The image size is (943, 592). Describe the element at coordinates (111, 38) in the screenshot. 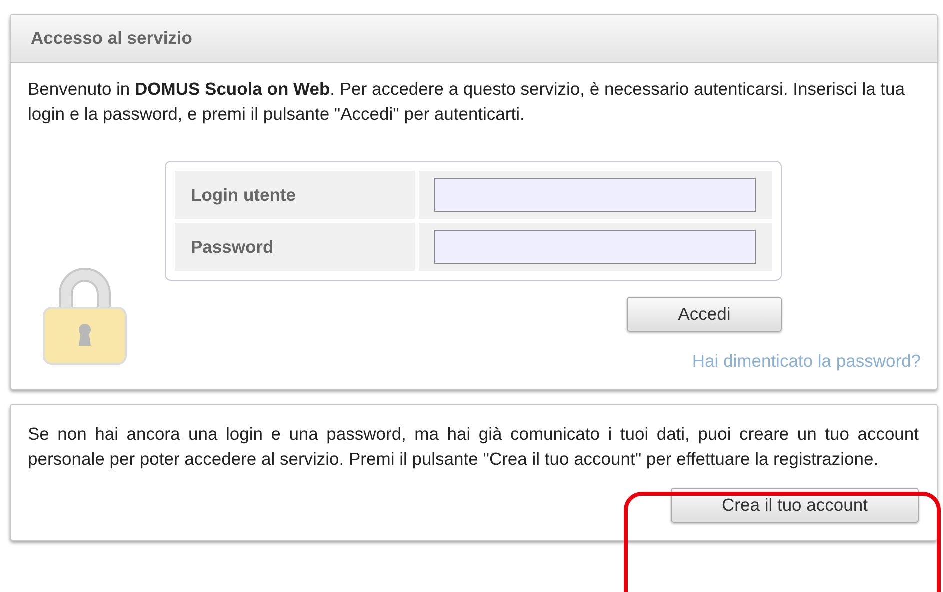

I see `panel-title: Accesso al servizio` at that location.